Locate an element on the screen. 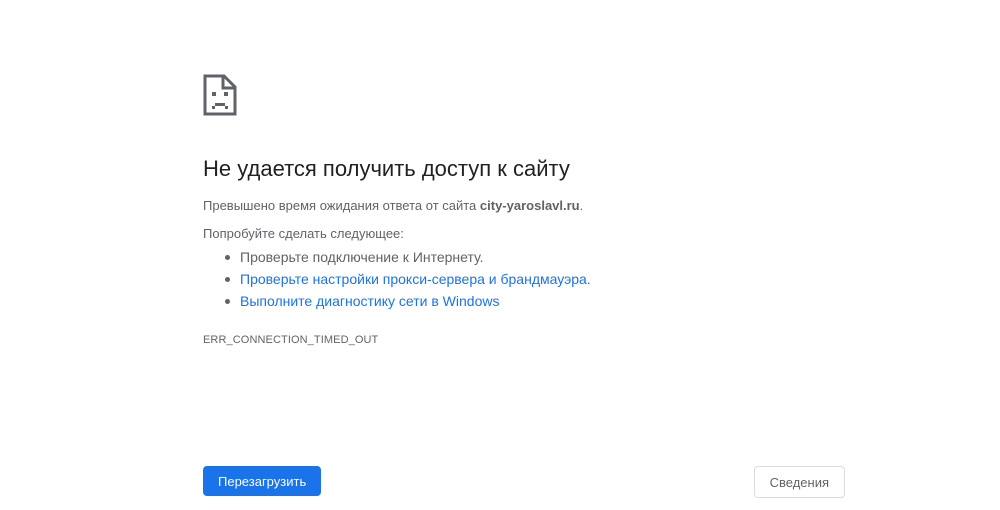  suggestion-check-connection: Проверьте подключение к Интернету. is located at coordinates (534, 257).